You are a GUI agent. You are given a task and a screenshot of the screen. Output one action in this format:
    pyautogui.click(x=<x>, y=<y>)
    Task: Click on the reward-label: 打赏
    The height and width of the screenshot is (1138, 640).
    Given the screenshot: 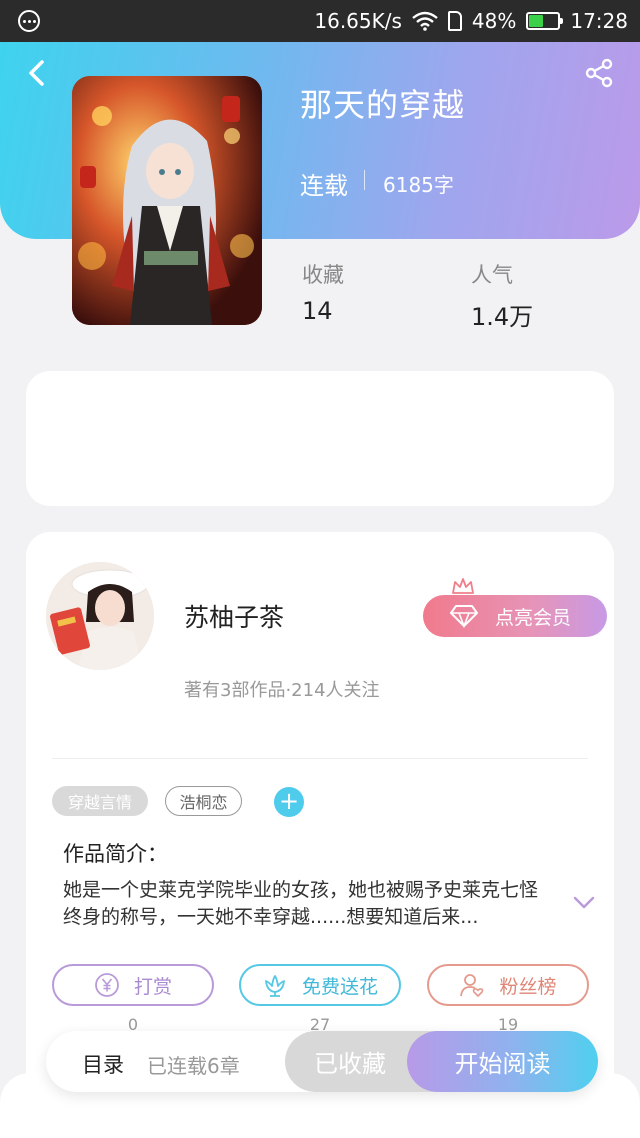 What is the action you would take?
    pyautogui.click(x=152, y=986)
    